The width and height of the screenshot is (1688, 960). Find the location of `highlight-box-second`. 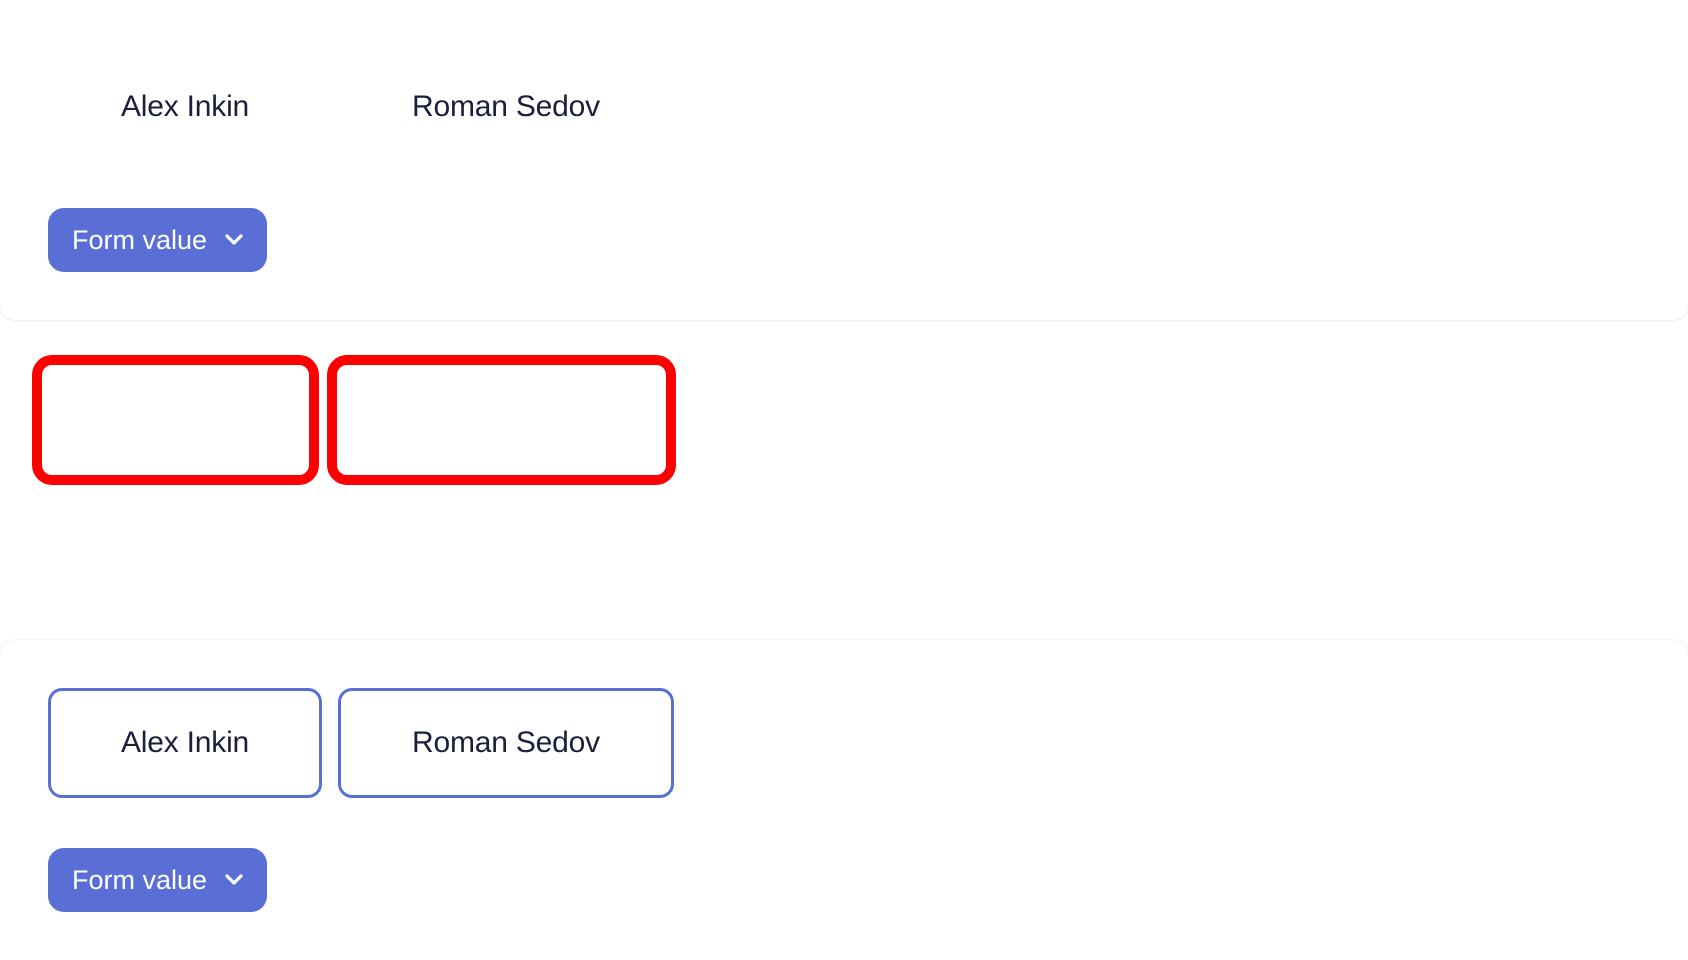

highlight-box-second is located at coordinates (501, 420).